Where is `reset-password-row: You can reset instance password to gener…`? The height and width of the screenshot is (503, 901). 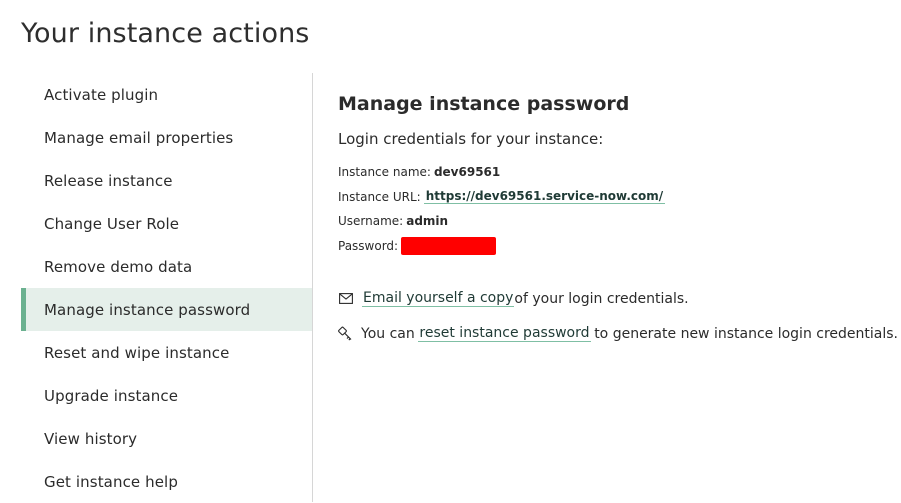 reset-password-row: You can reset instance password to gener… is located at coordinates (618, 333).